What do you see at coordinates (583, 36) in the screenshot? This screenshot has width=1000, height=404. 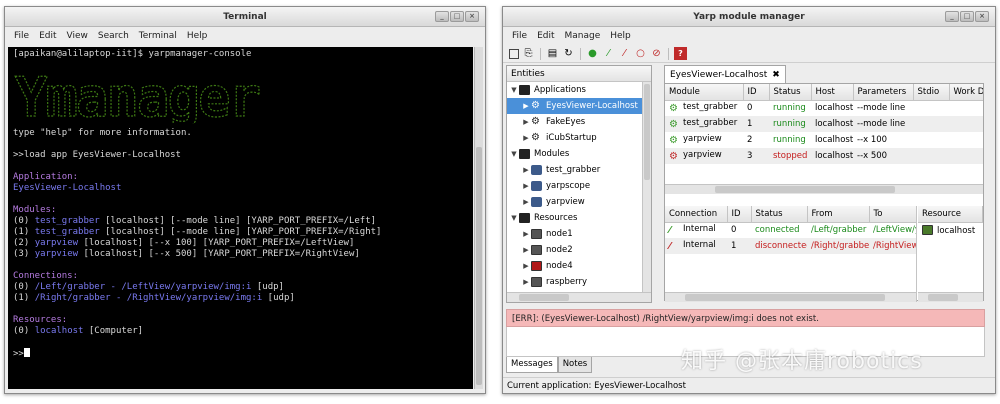 I see `menu-manage: Manage` at bounding box center [583, 36].